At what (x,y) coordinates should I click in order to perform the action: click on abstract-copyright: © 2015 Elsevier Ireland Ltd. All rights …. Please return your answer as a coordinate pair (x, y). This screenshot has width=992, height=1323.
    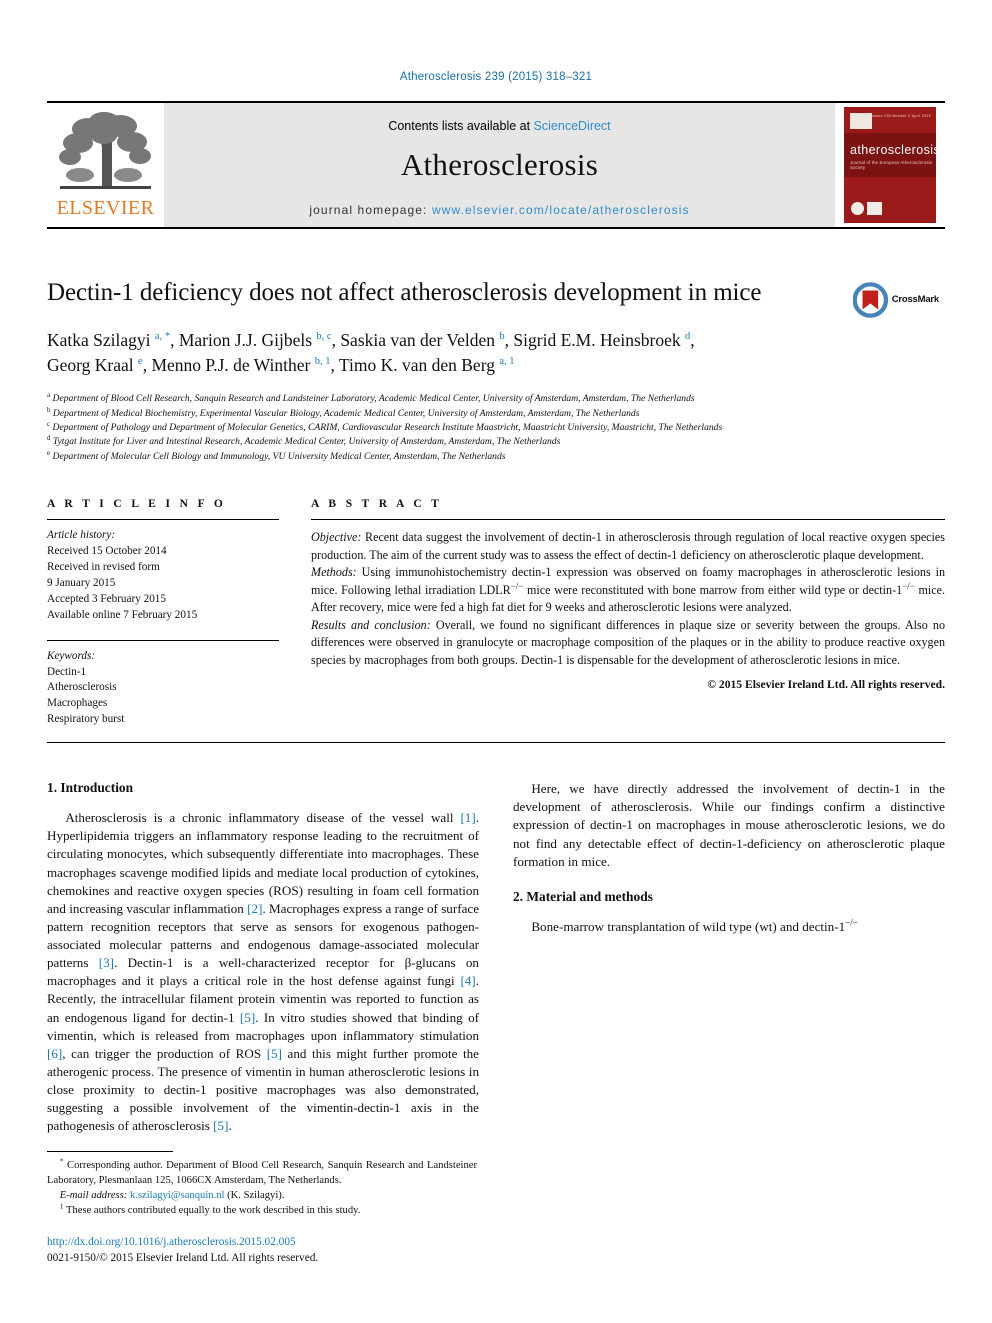
    Looking at the image, I should click on (826, 685).